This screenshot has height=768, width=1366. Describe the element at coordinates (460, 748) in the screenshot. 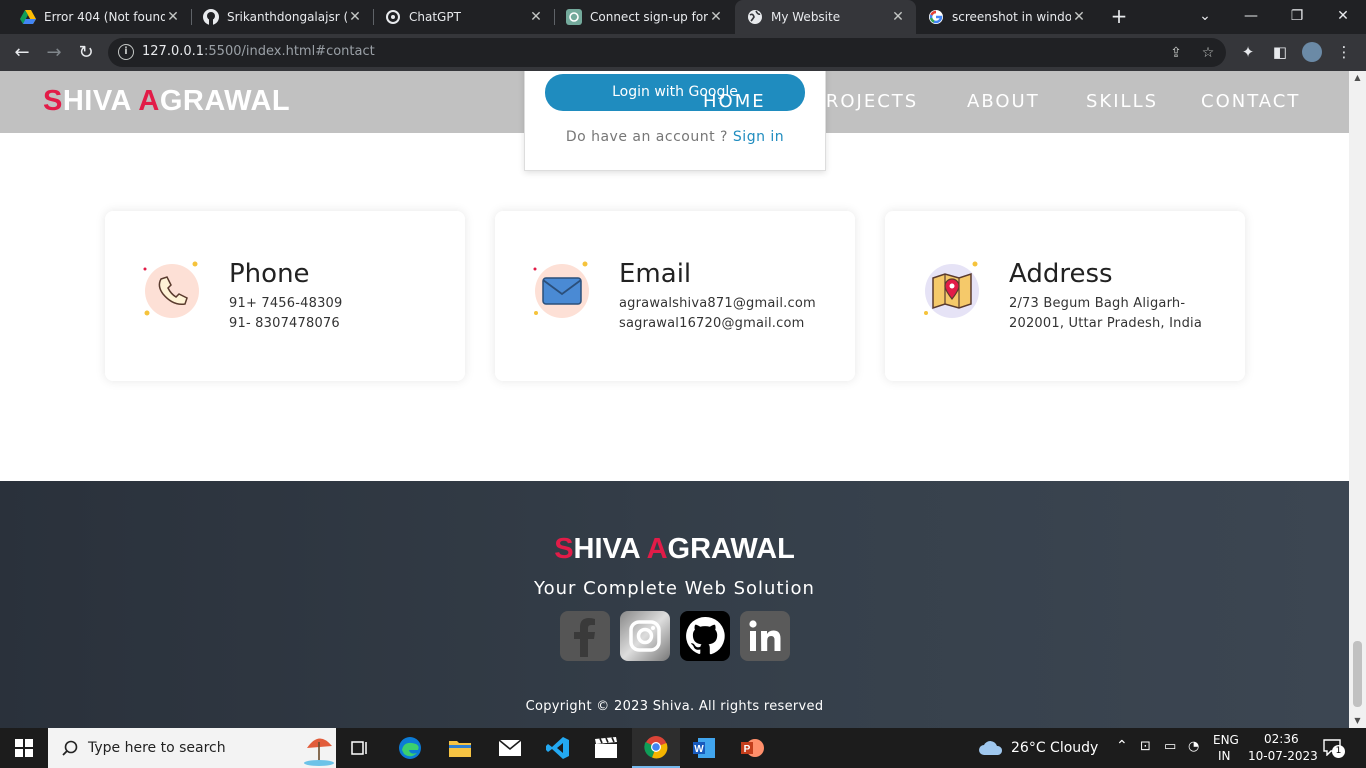

I see `file-explorer-icon` at that location.